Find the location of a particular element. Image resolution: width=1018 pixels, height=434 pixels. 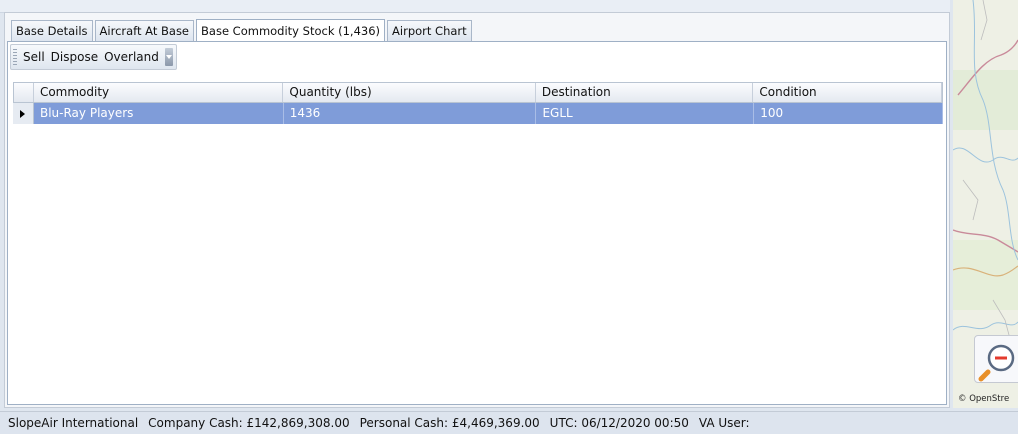

cell-destination: EGLL is located at coordinates (645, 113).